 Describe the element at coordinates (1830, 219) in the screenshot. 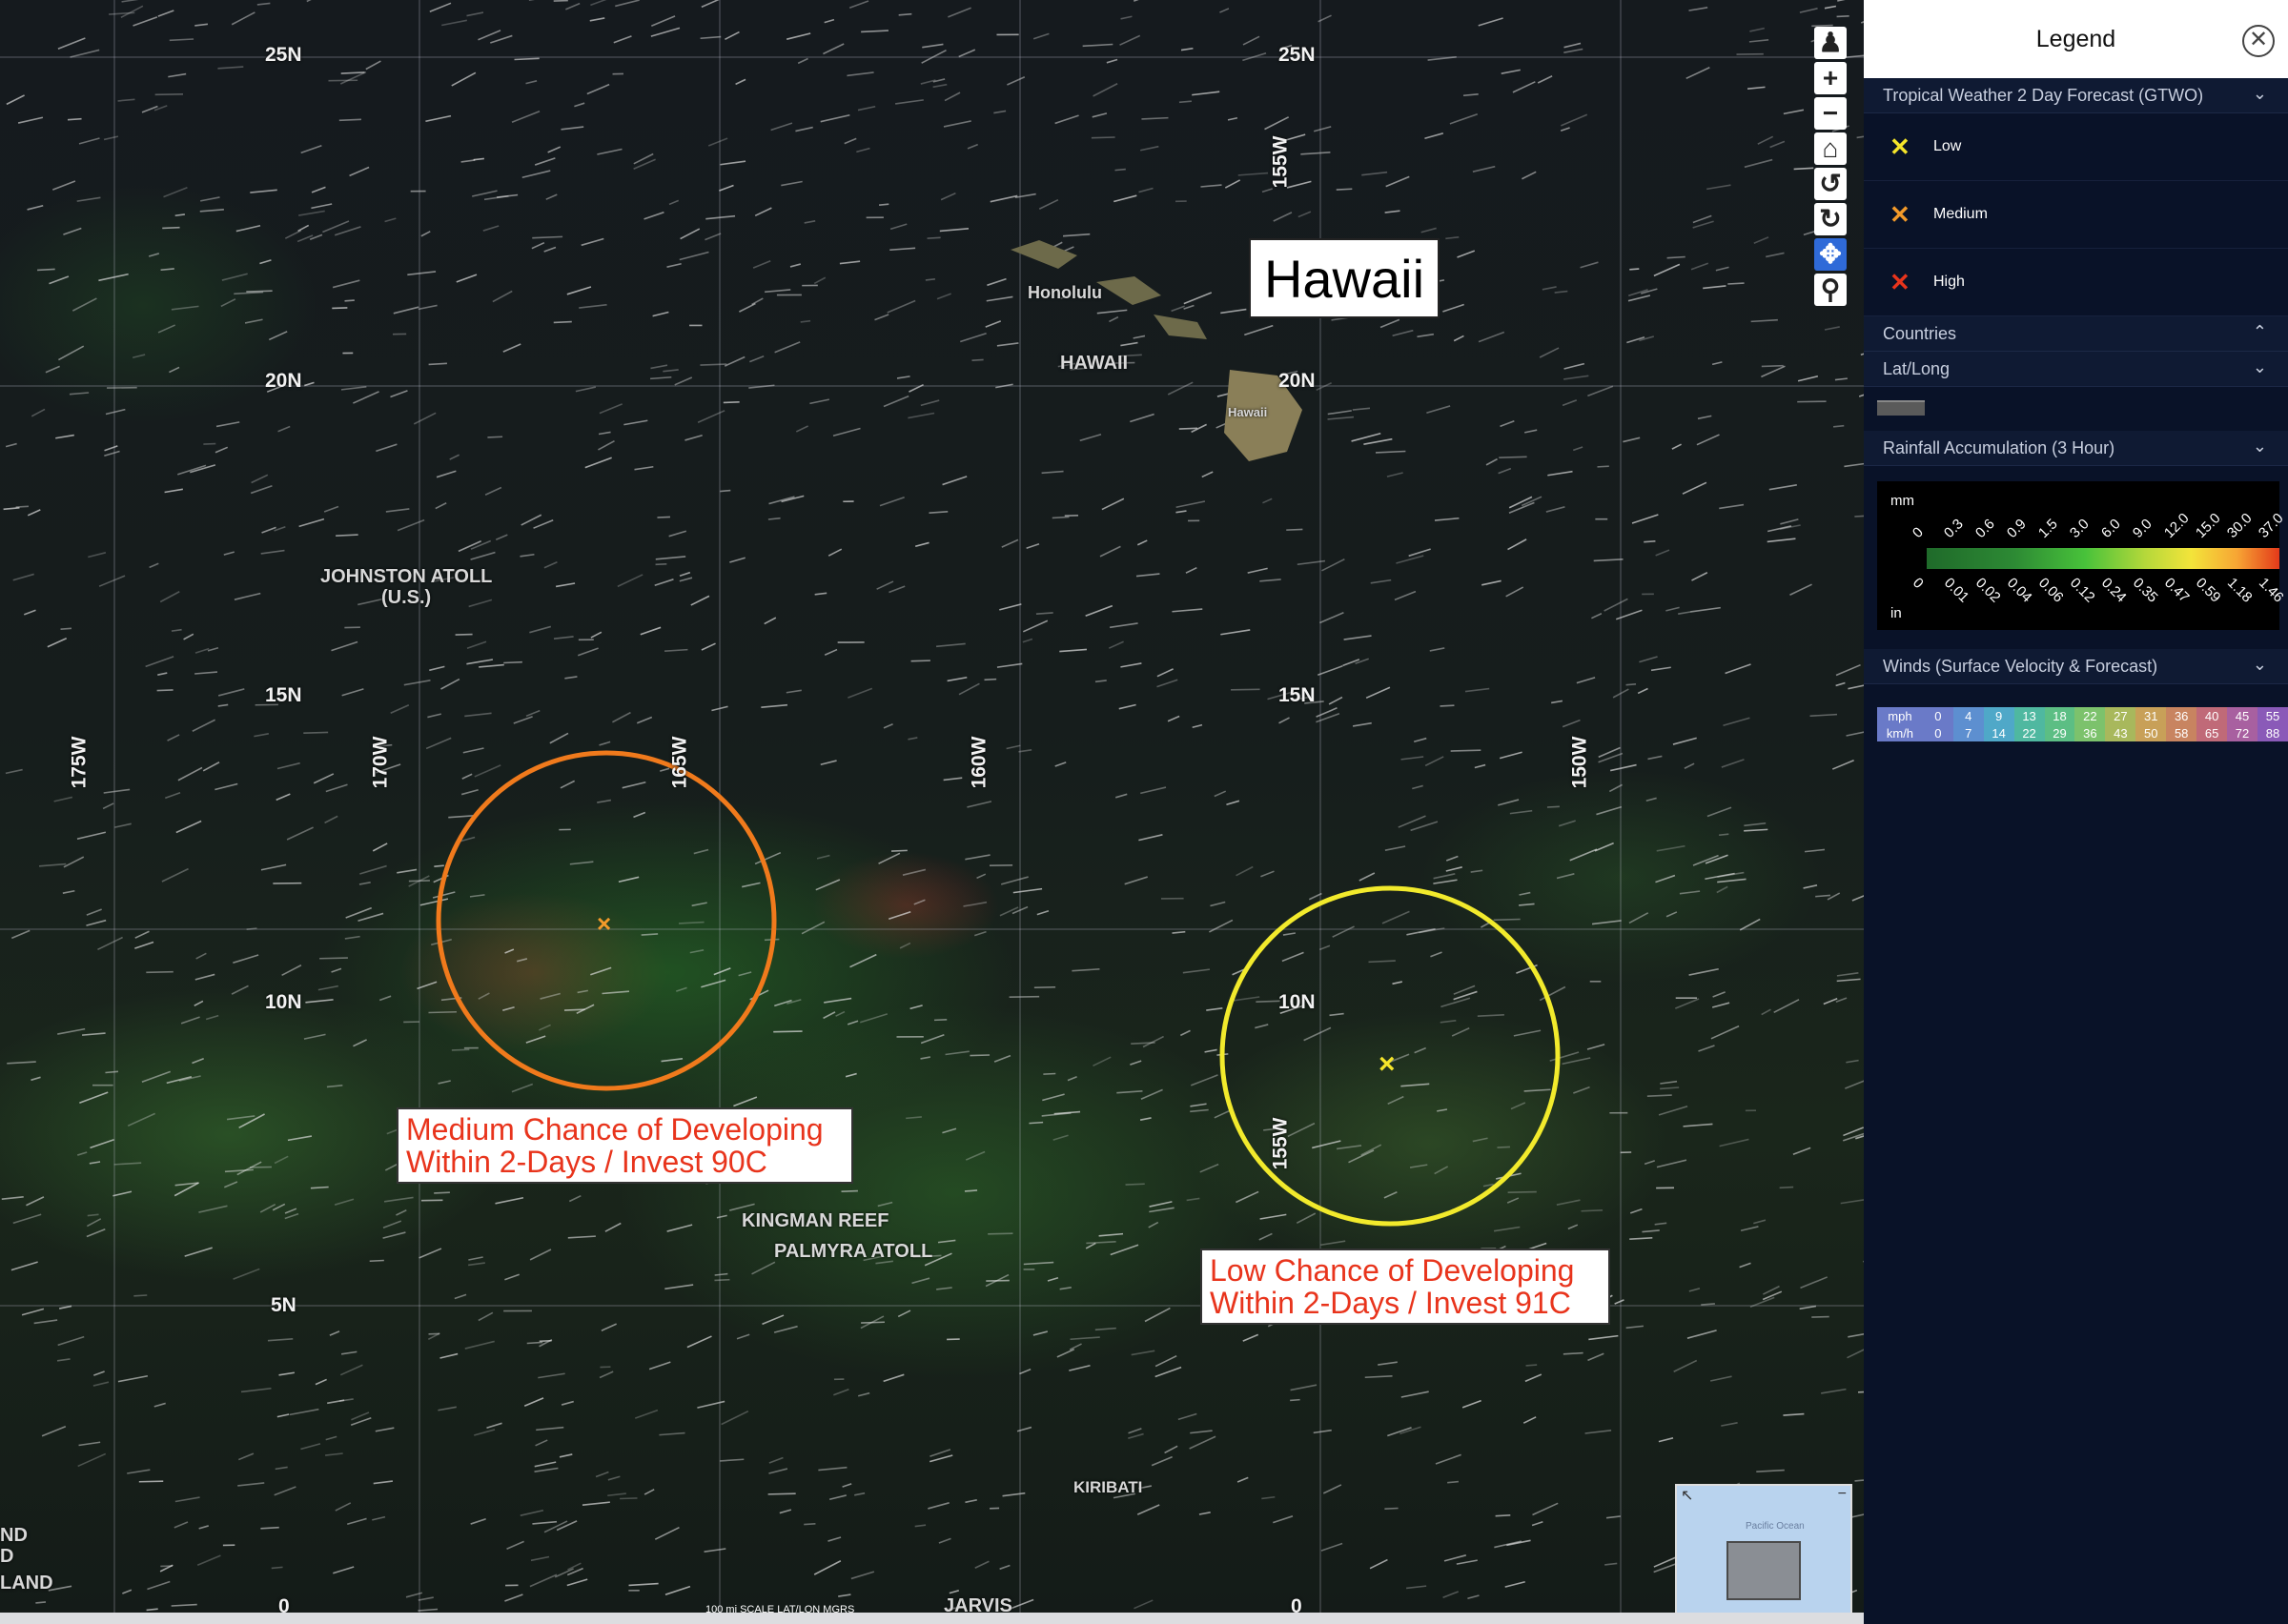

I see `rotate-right-icon: ↻` at that location.